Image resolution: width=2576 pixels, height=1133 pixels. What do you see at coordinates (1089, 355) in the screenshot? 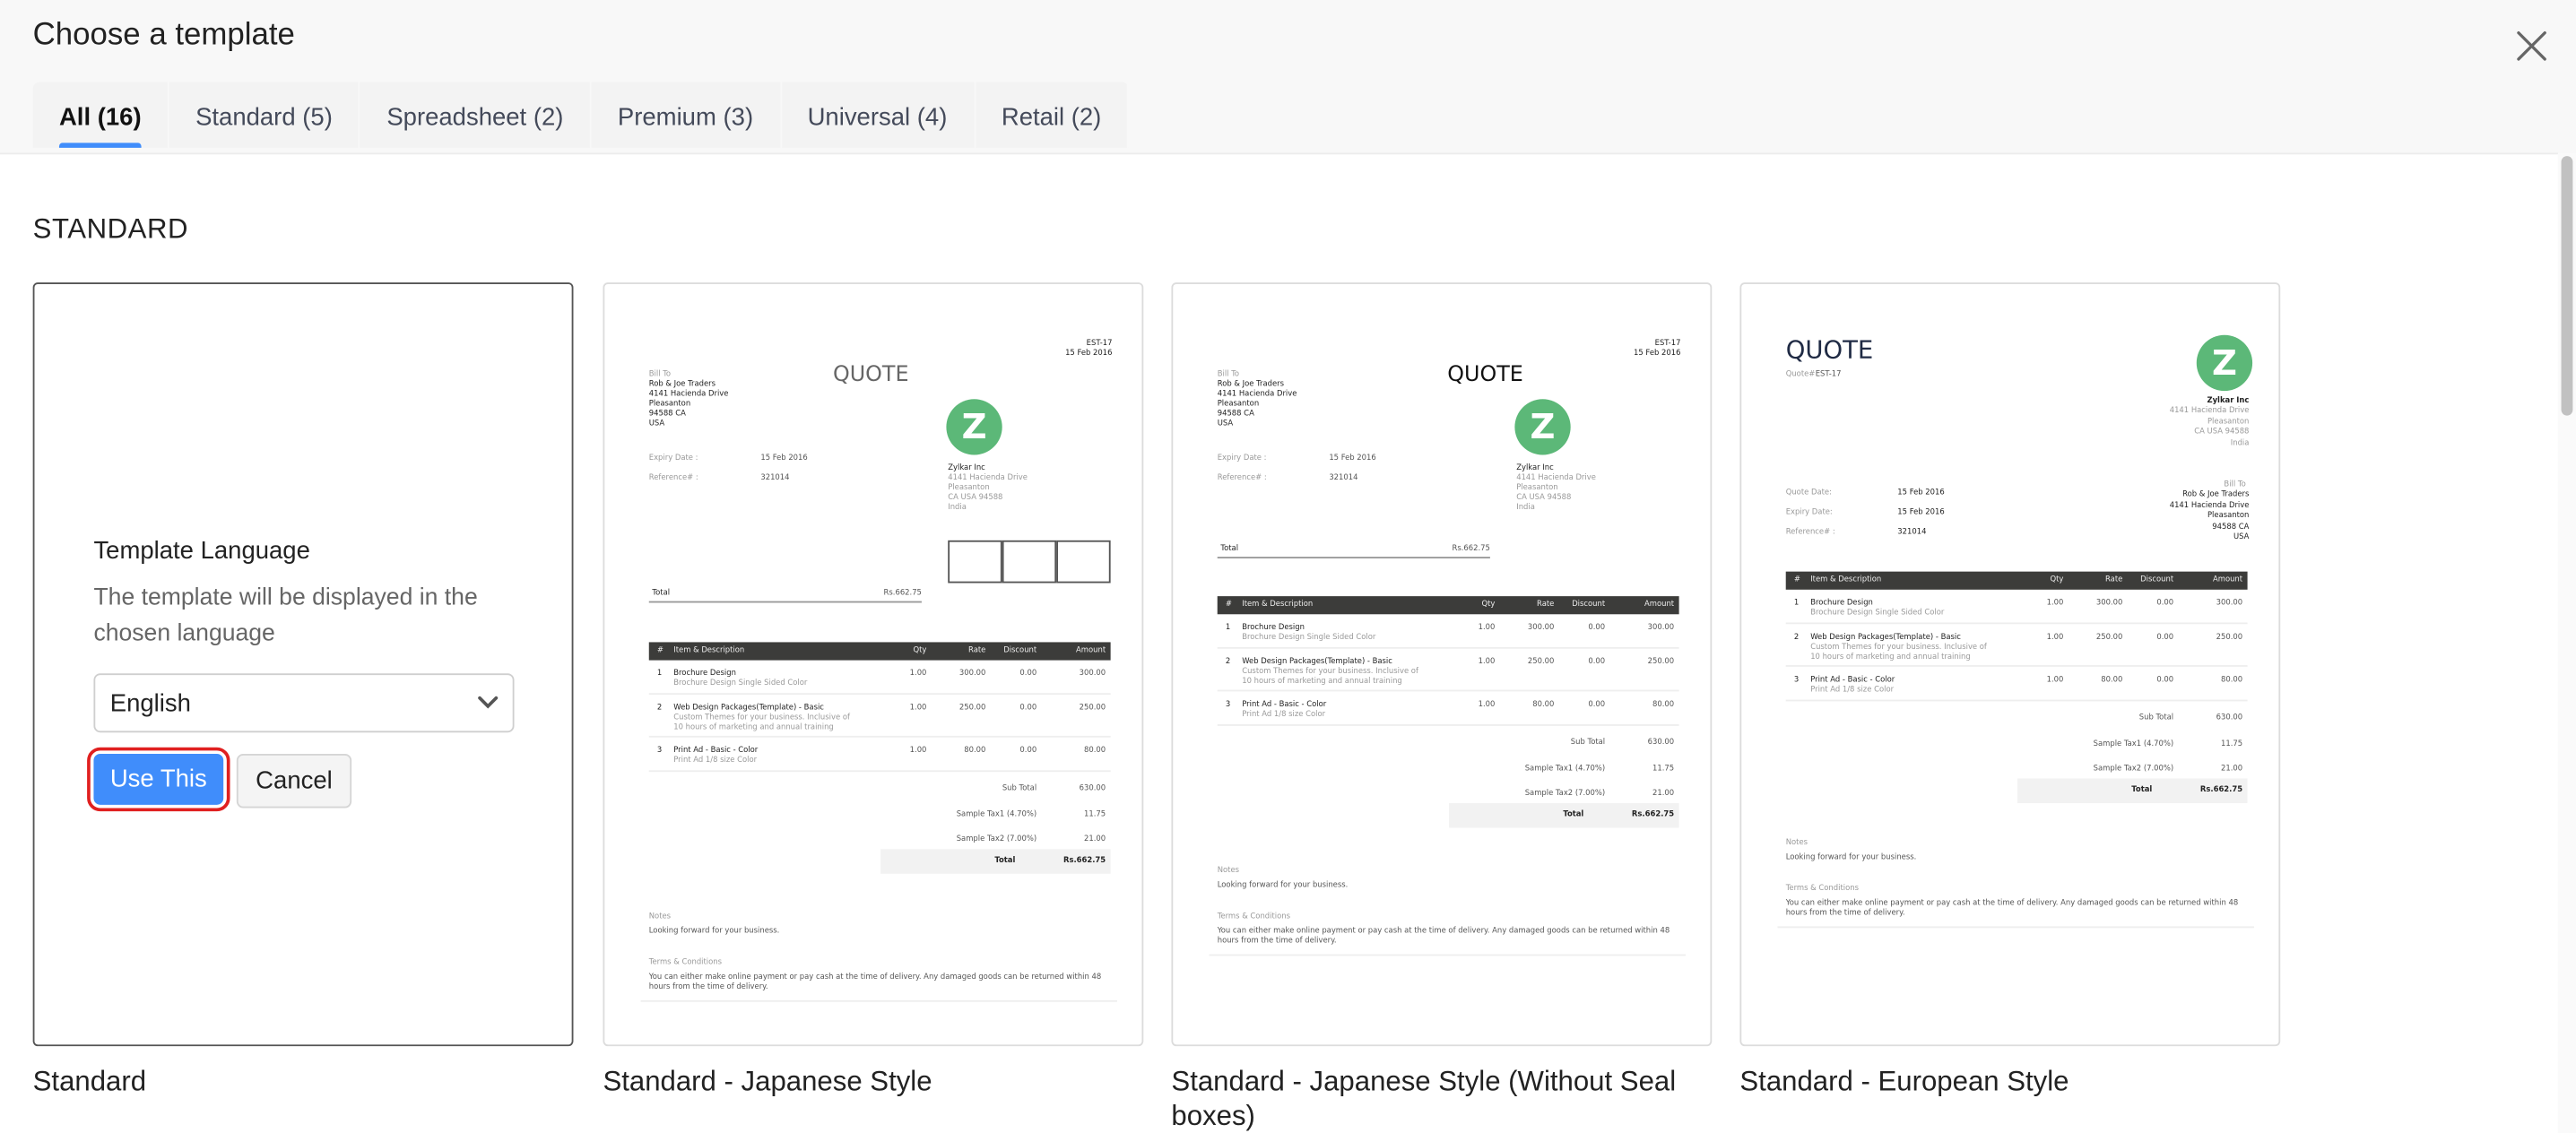
I see `preview-text: 15 Feb 2016` at bounding box center [1089, 355].